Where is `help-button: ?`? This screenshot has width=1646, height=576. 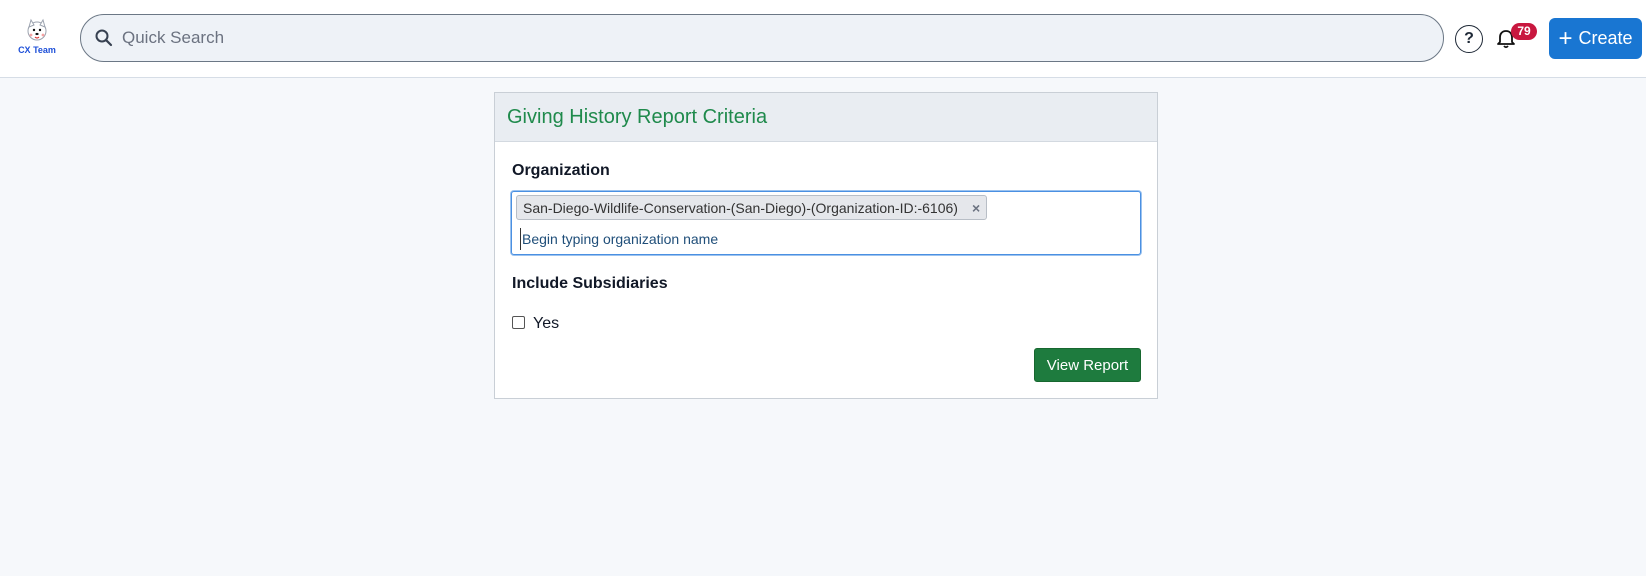 help-button: ? is located at coordinates (1469, 39).